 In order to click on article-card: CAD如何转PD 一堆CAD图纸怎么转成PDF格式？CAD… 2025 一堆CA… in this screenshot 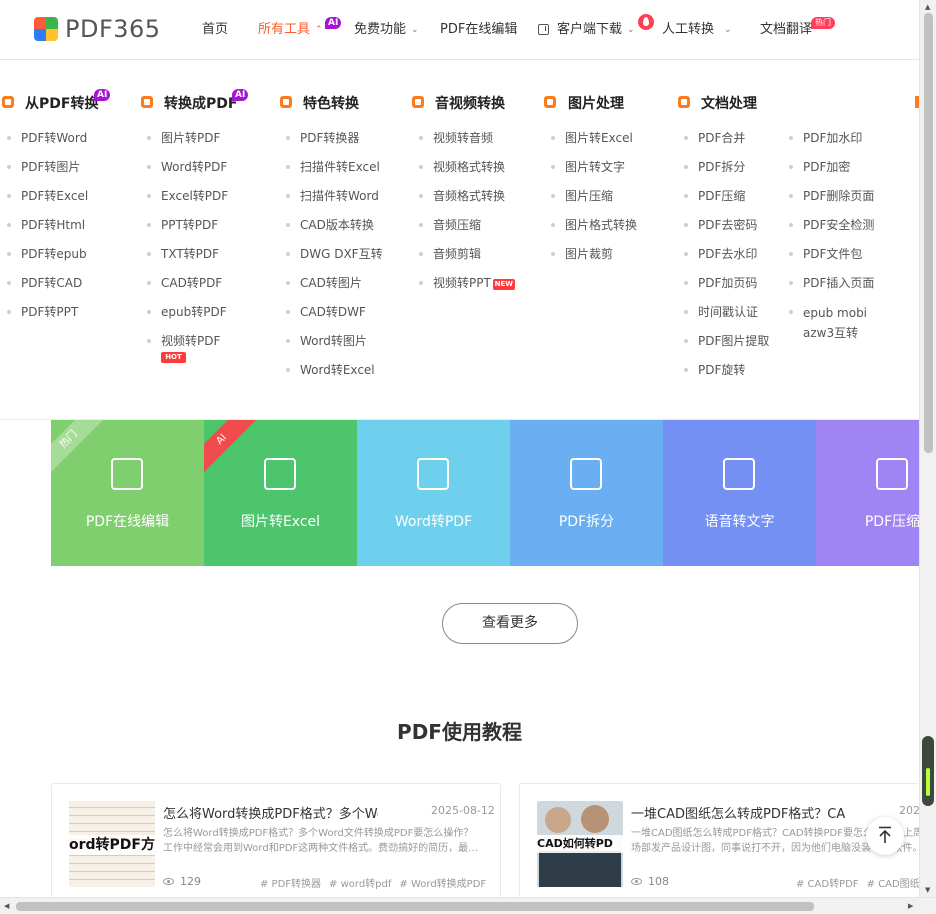, I will do `click(719, 843)`.